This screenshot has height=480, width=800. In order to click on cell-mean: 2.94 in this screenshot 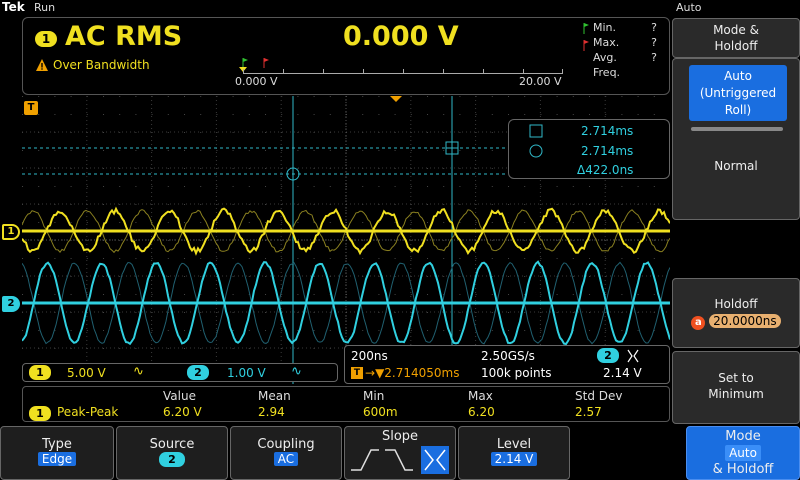, I will do `click(271, 412)`.